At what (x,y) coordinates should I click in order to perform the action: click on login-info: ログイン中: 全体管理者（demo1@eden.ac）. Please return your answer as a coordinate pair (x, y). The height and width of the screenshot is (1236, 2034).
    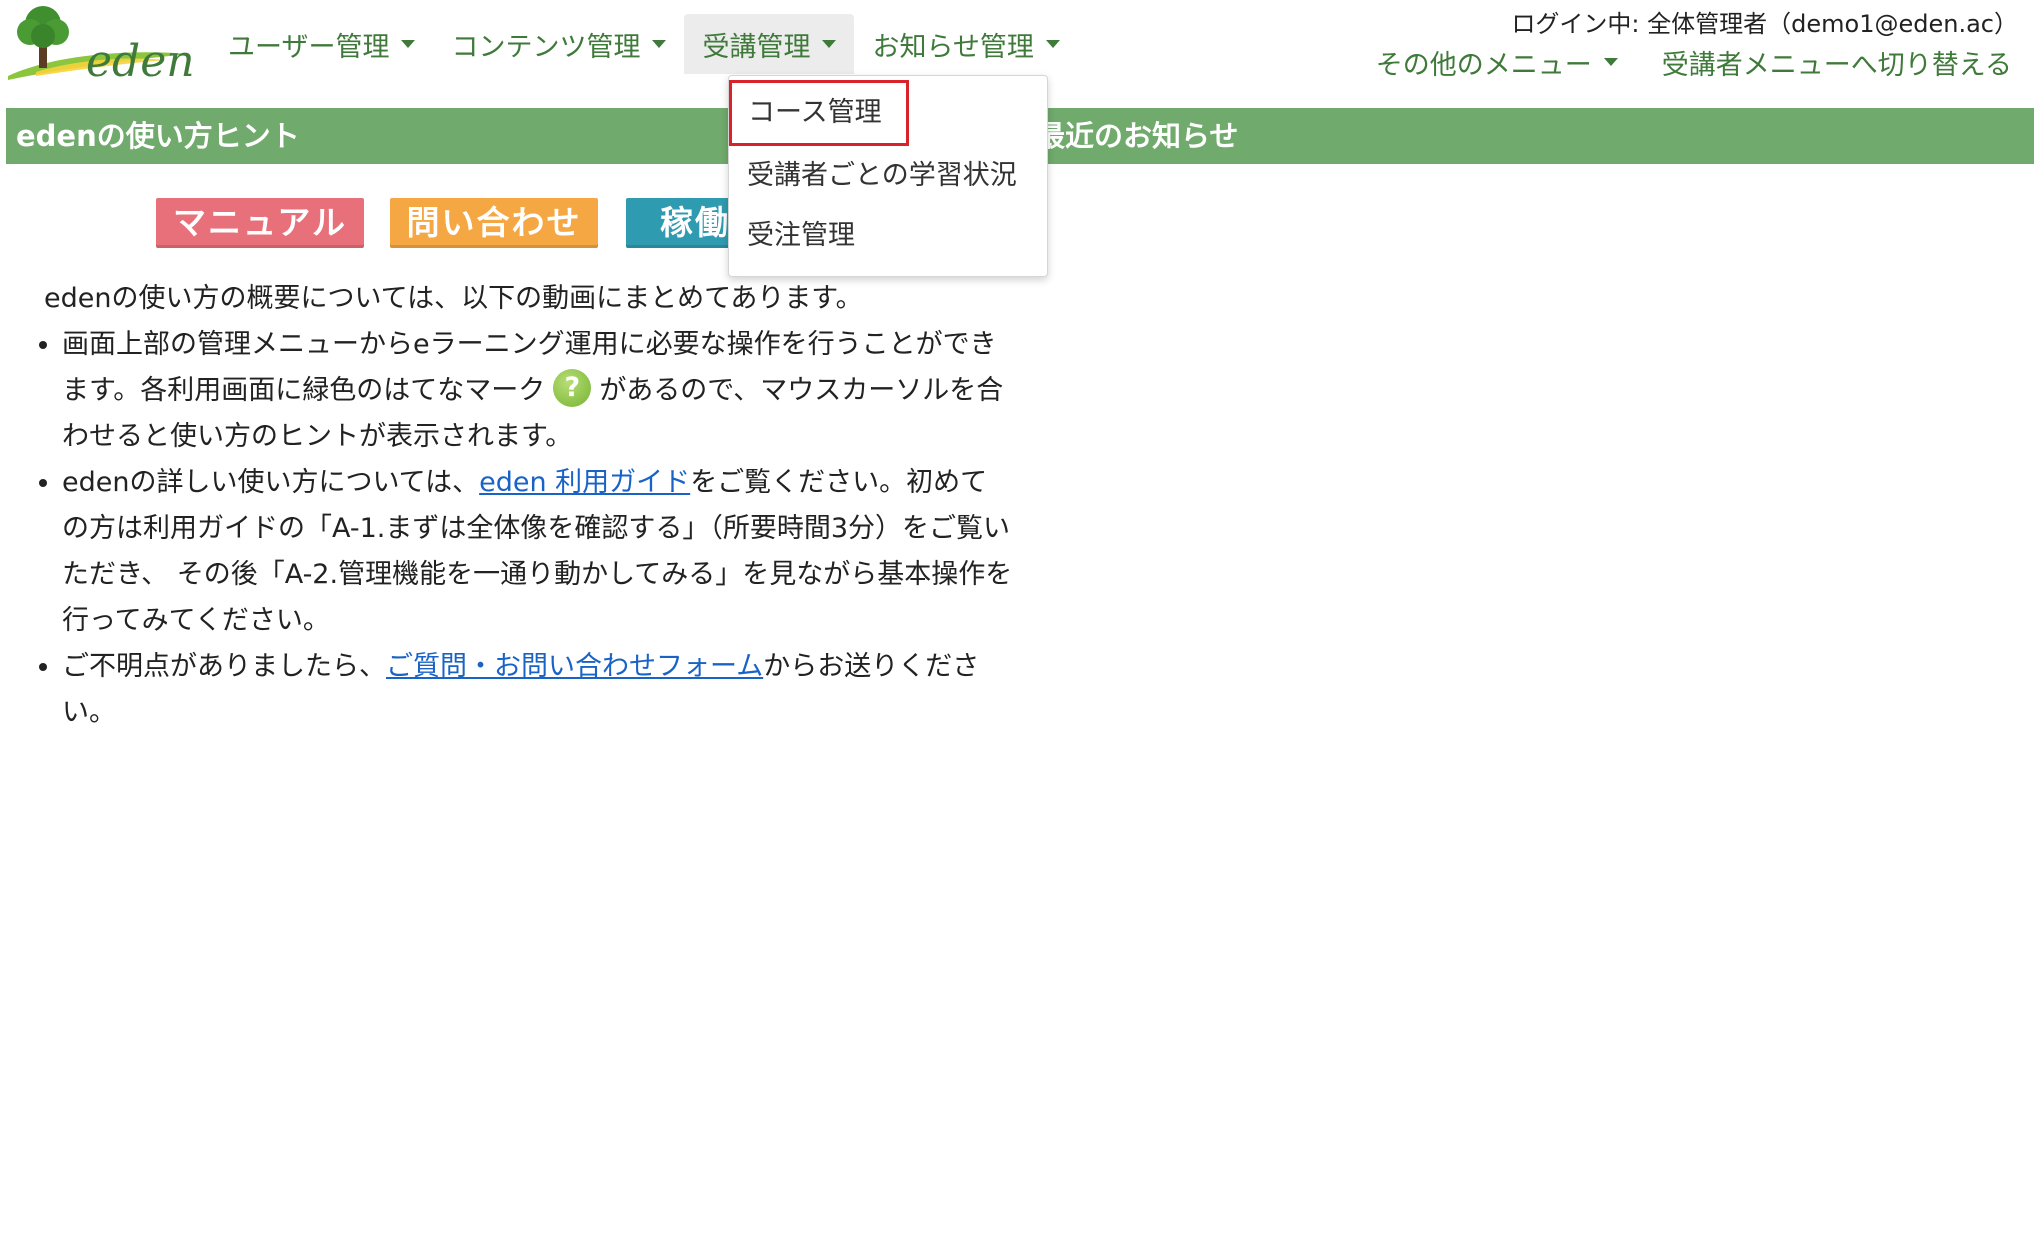
    Looking at the image, I should click on (1764, 24).